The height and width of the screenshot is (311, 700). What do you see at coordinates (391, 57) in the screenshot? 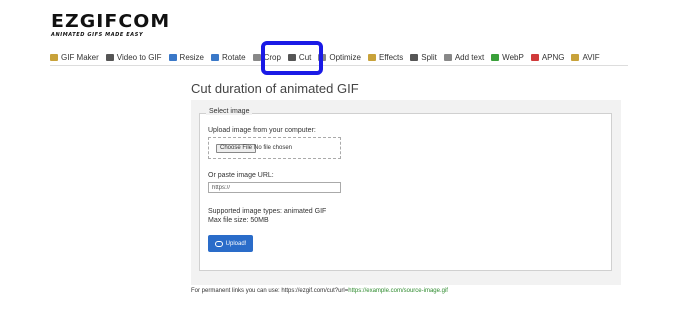
I see `nav-item-label: Effects` at bounding box center [391, 57].